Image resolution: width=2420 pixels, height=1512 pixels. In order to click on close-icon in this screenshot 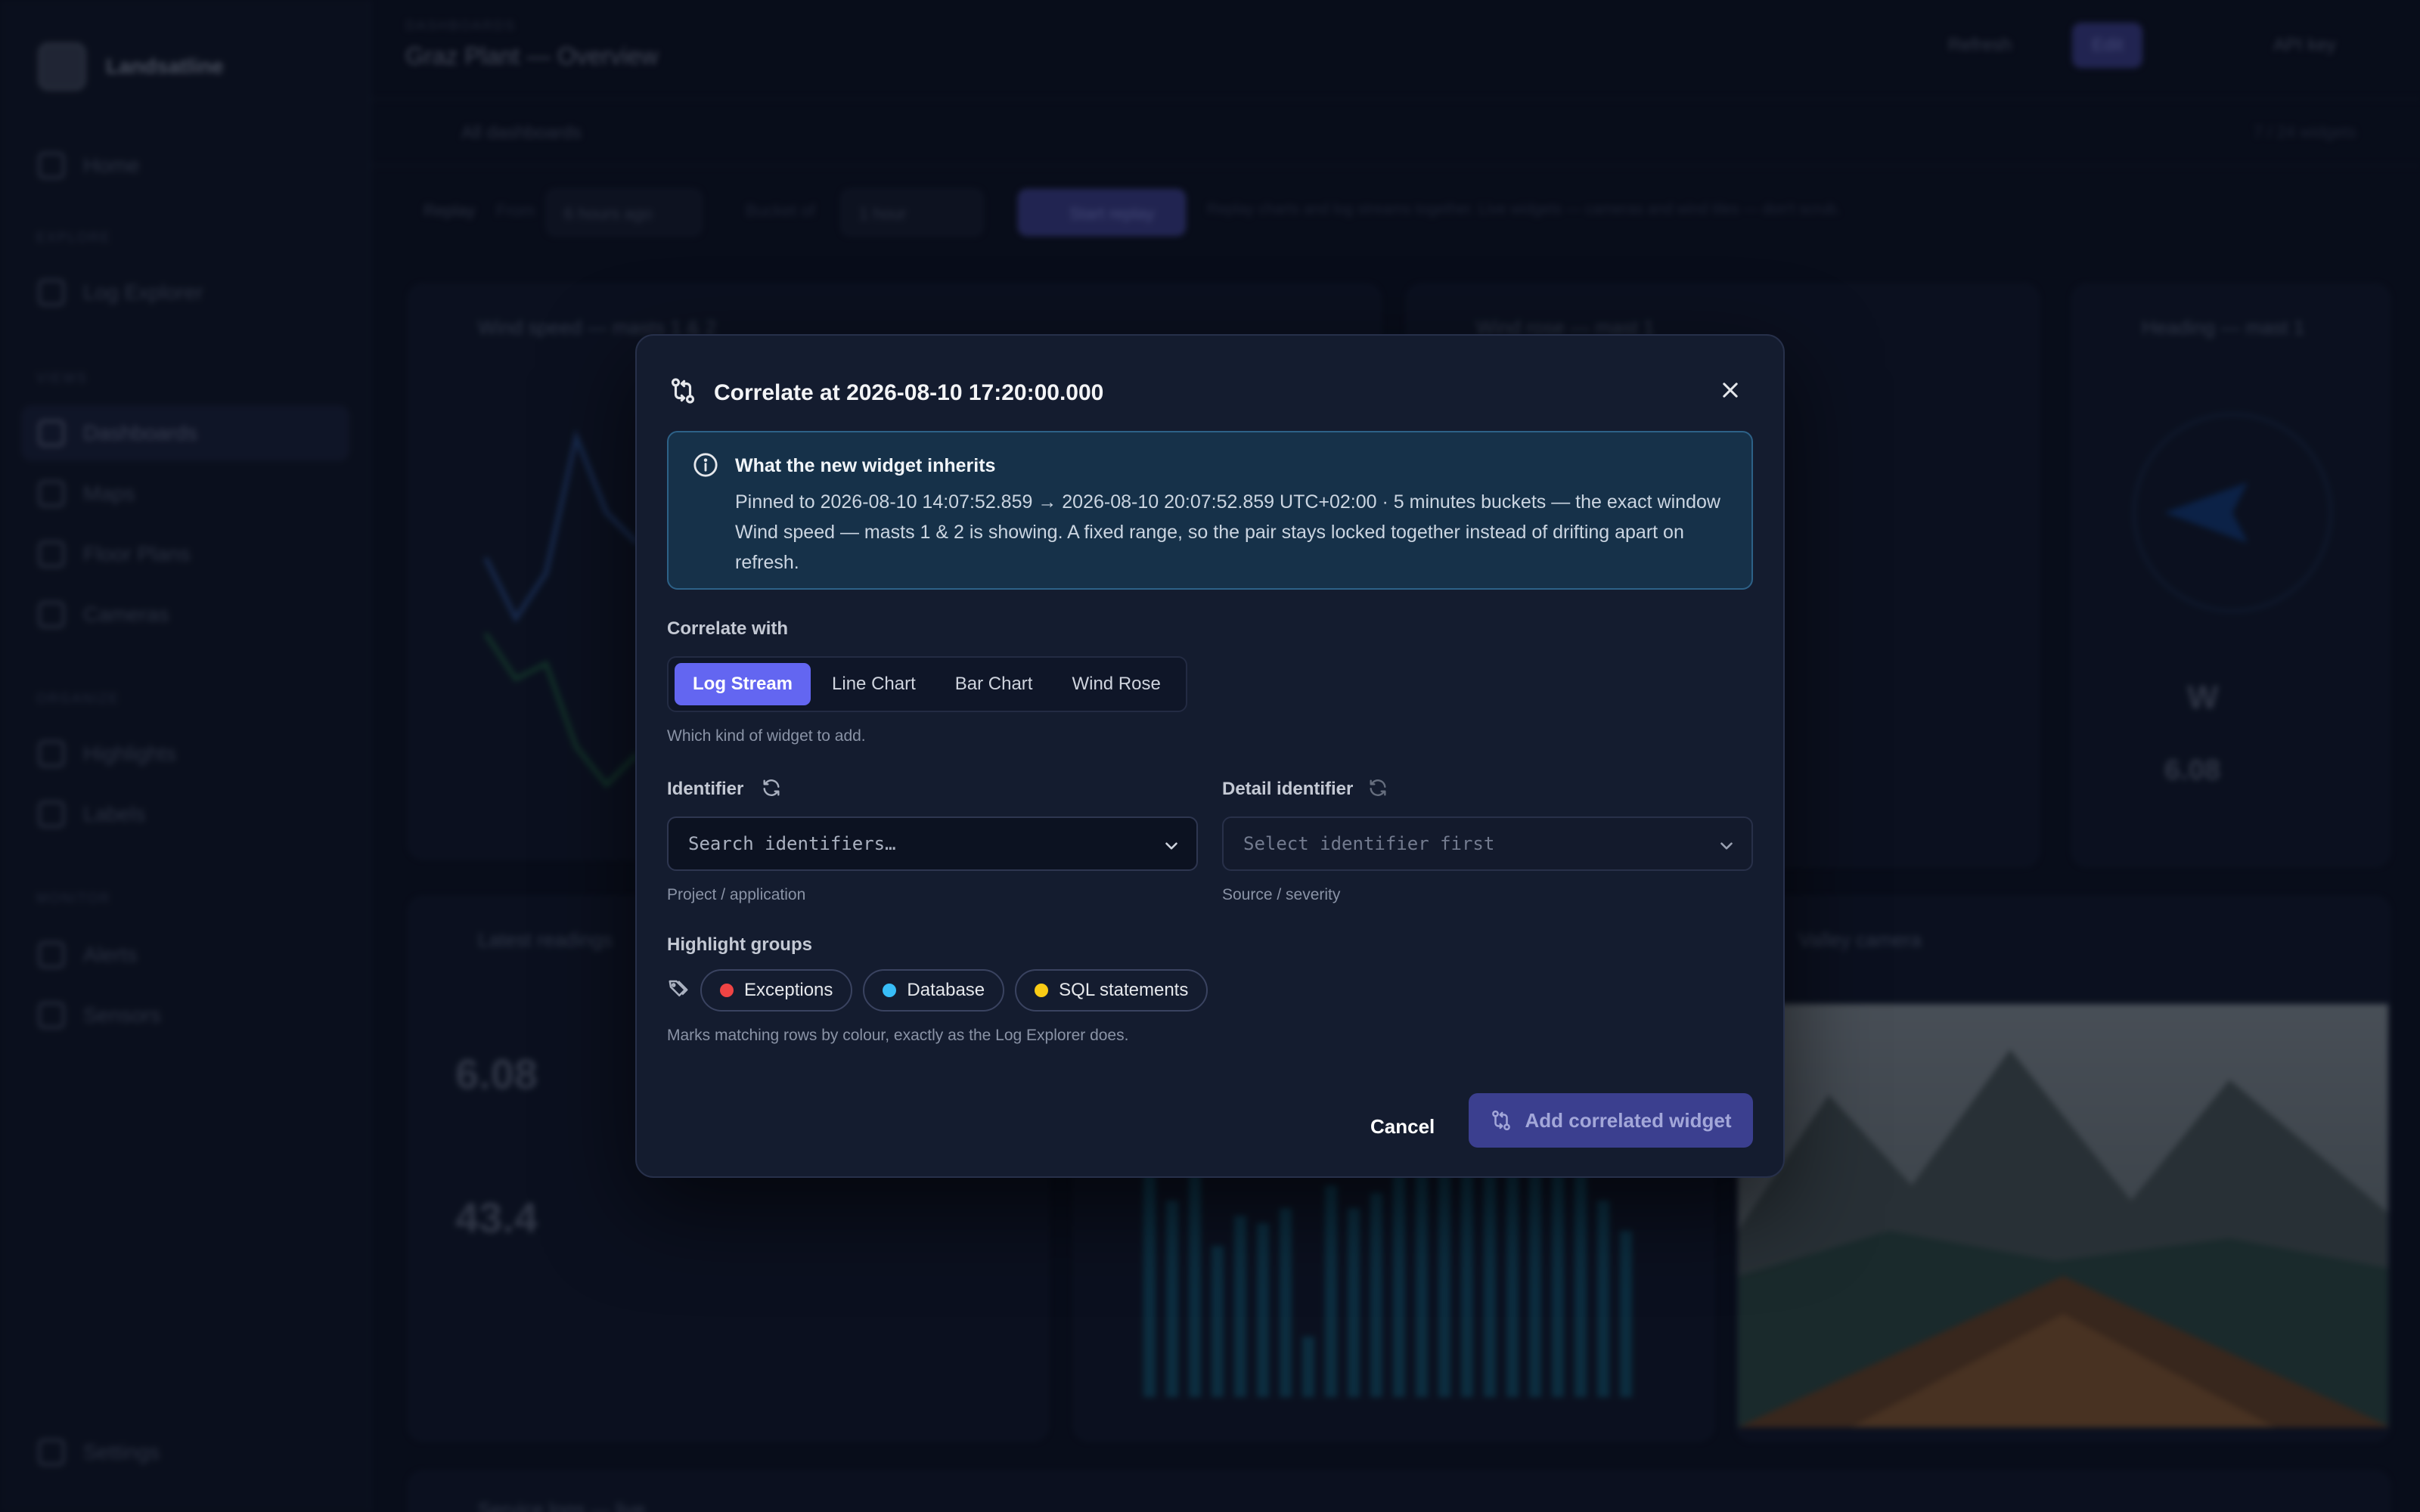, I will do `click(1730, 391)`.